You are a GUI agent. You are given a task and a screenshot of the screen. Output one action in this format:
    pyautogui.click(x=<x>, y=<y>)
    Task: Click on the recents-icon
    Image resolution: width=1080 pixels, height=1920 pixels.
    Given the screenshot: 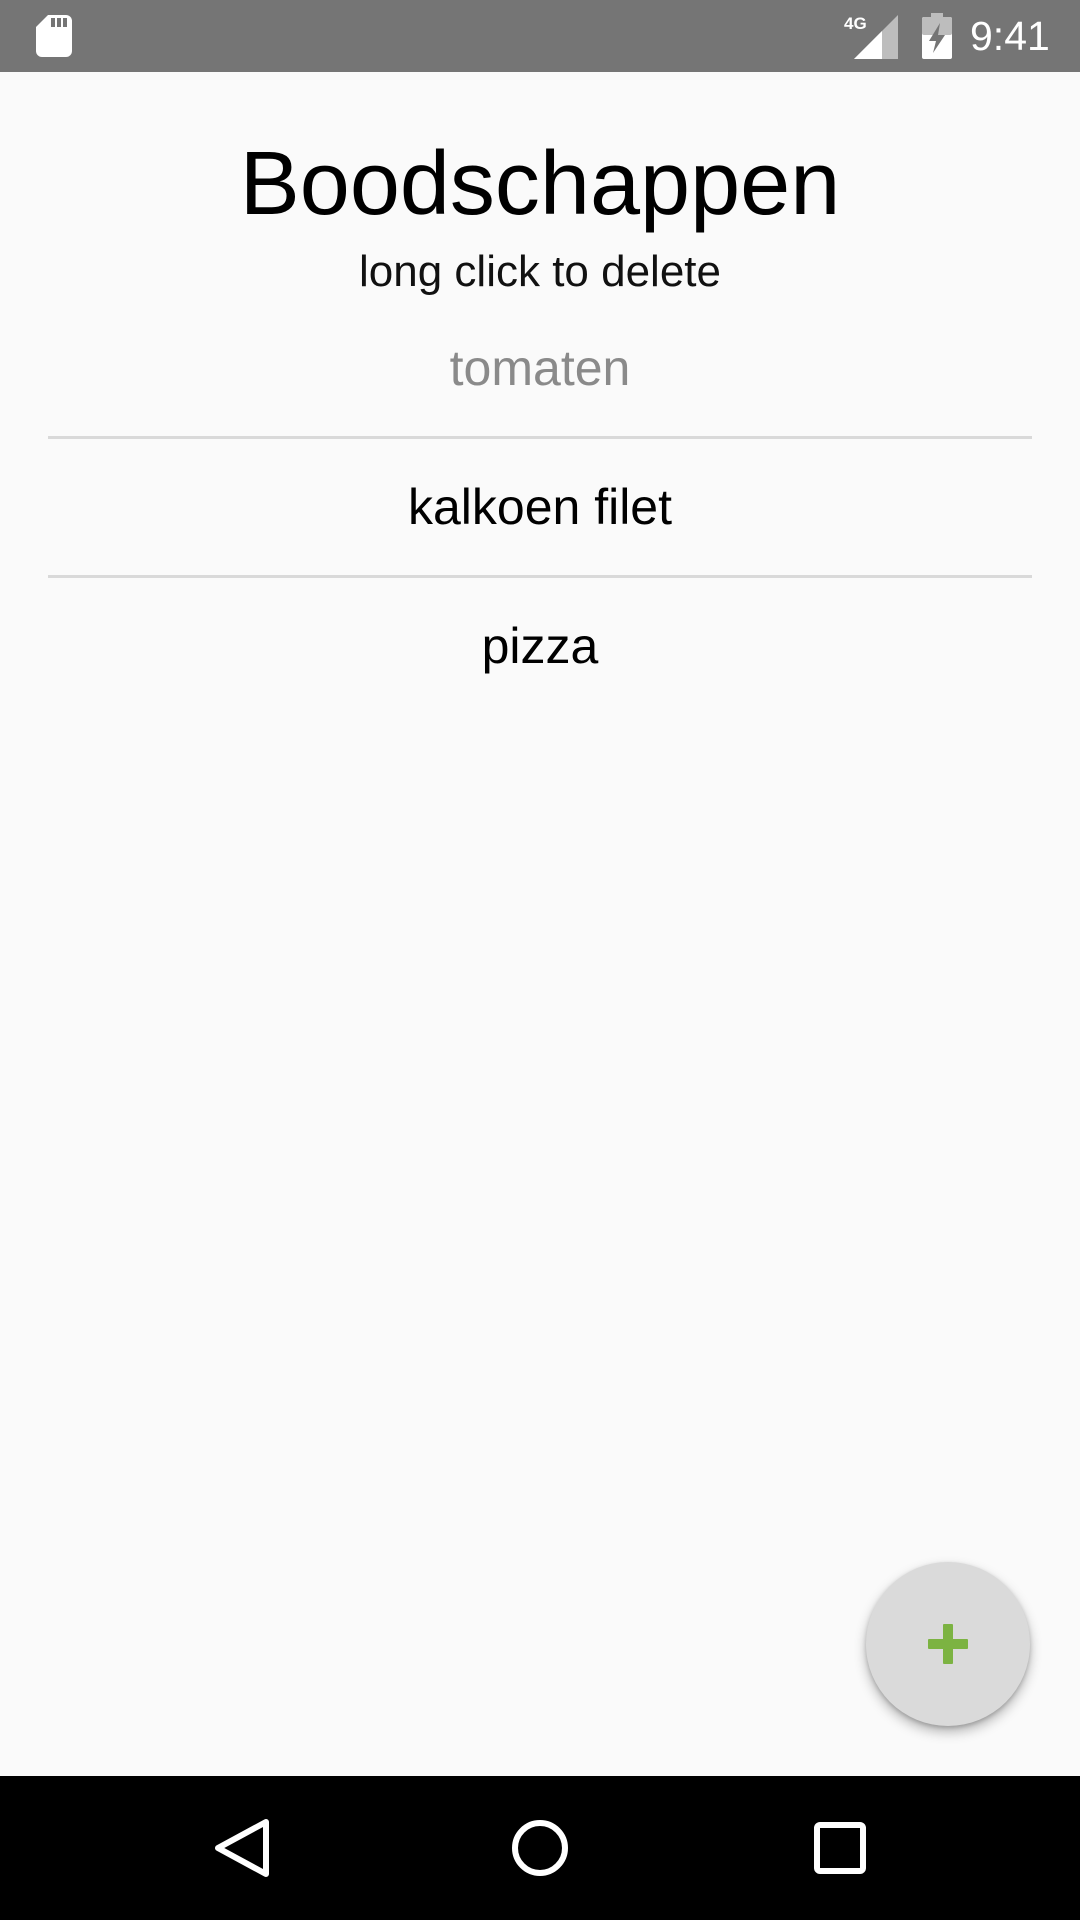 What is the action you would take?
    pyautogui.click(x=840, y=1848)
    